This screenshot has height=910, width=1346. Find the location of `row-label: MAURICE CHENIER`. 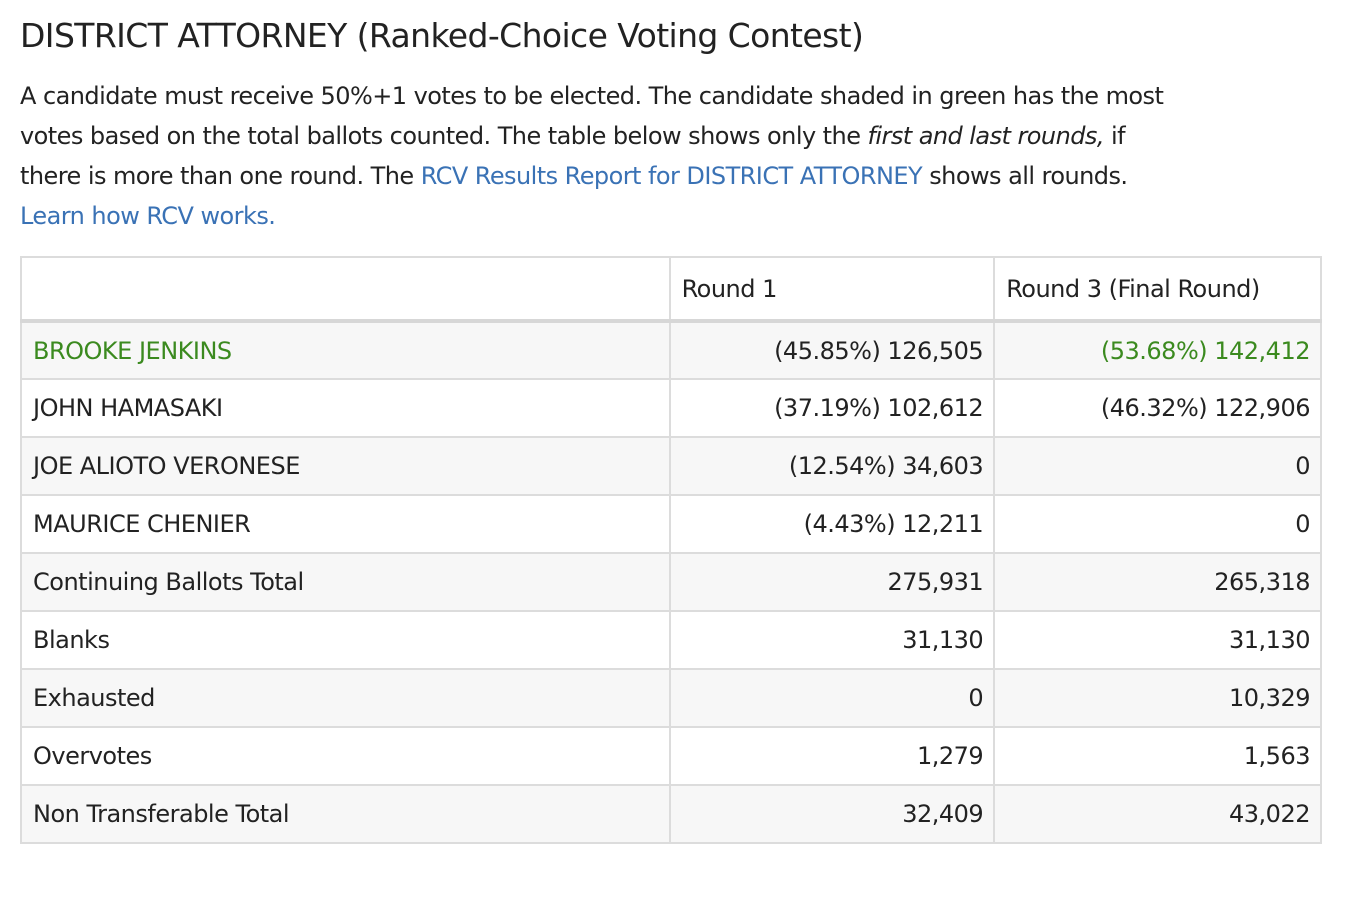

row-label: MAURICE CHENIER is located at coordinates (345, 524).